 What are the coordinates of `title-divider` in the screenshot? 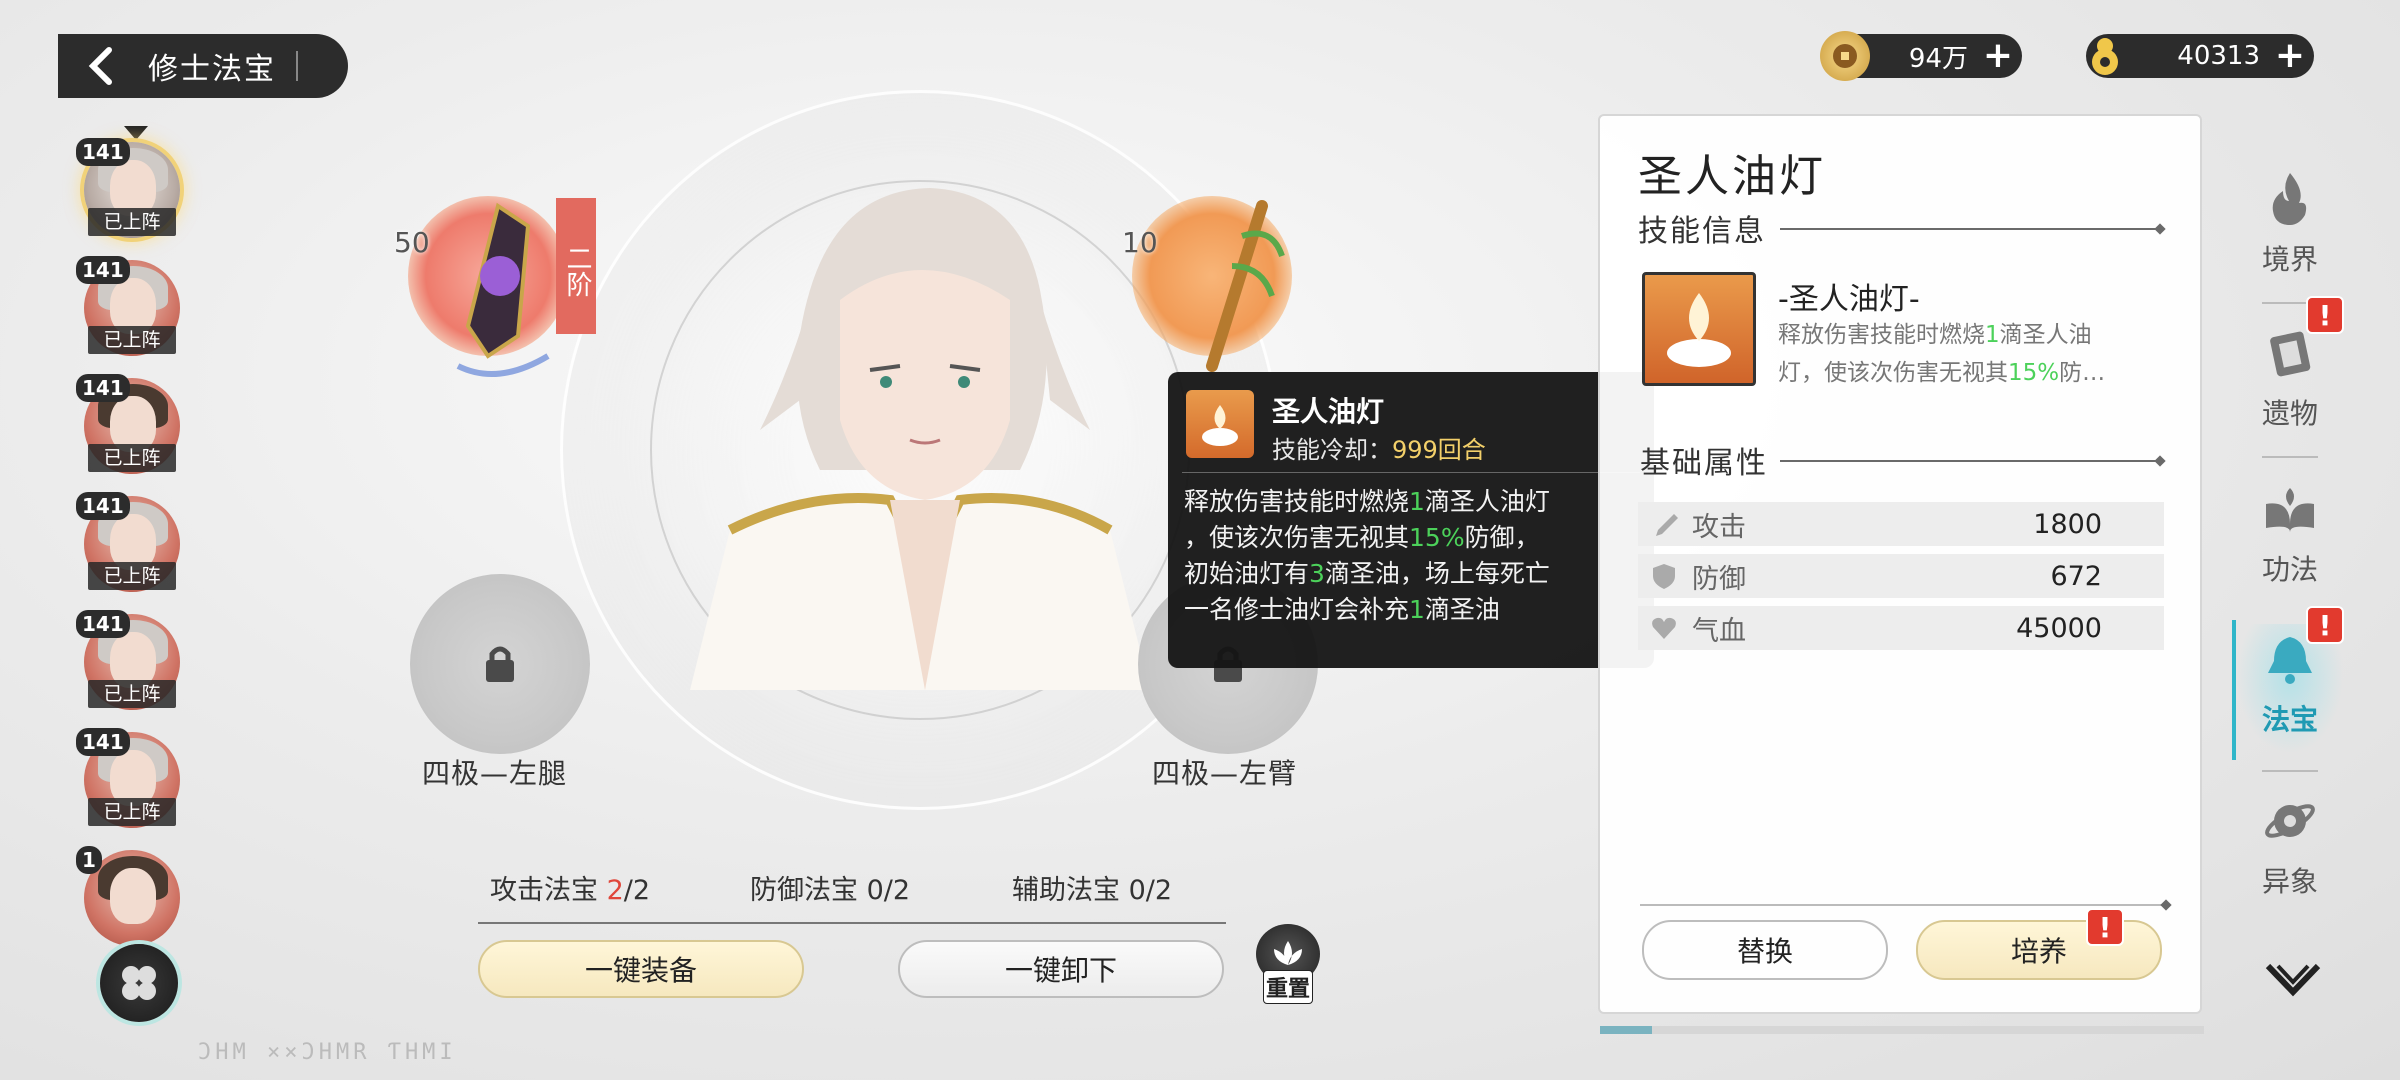 It's located at (297, 66).